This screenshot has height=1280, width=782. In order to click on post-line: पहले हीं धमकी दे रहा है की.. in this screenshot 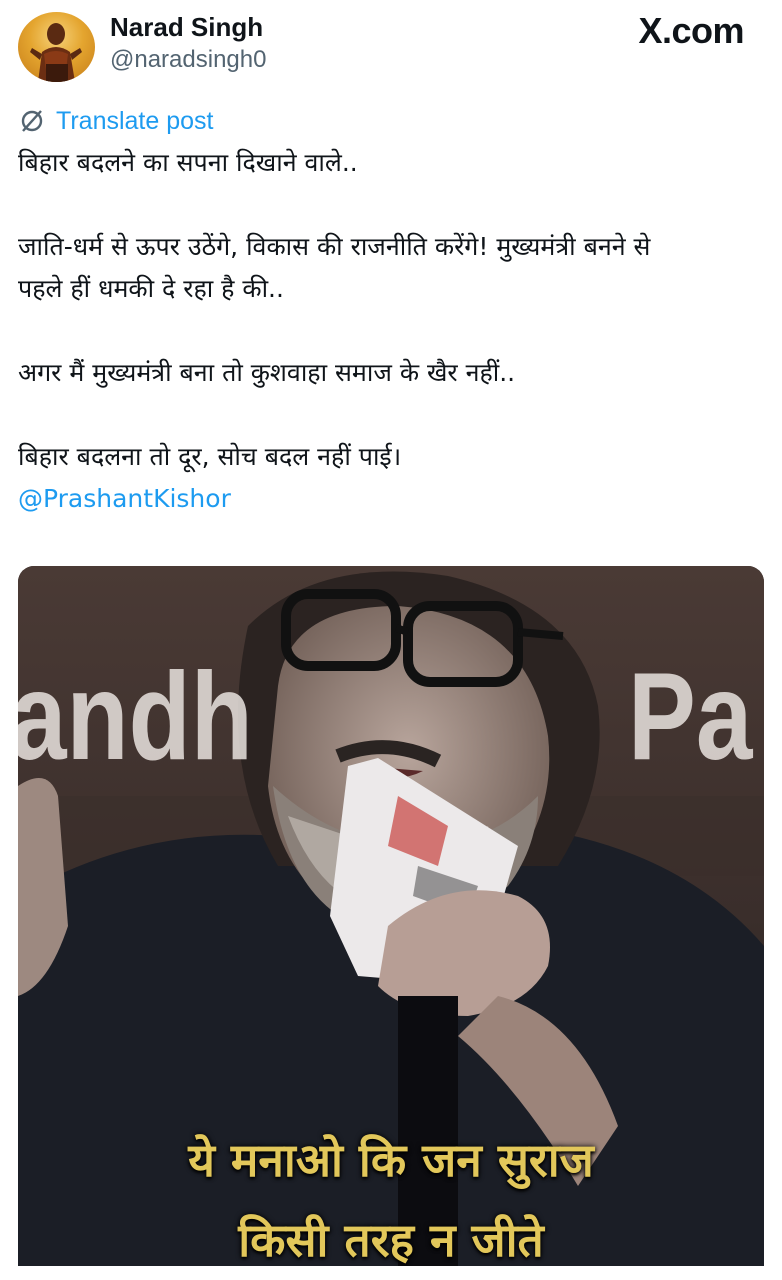, I will do `click(151, 288)`.